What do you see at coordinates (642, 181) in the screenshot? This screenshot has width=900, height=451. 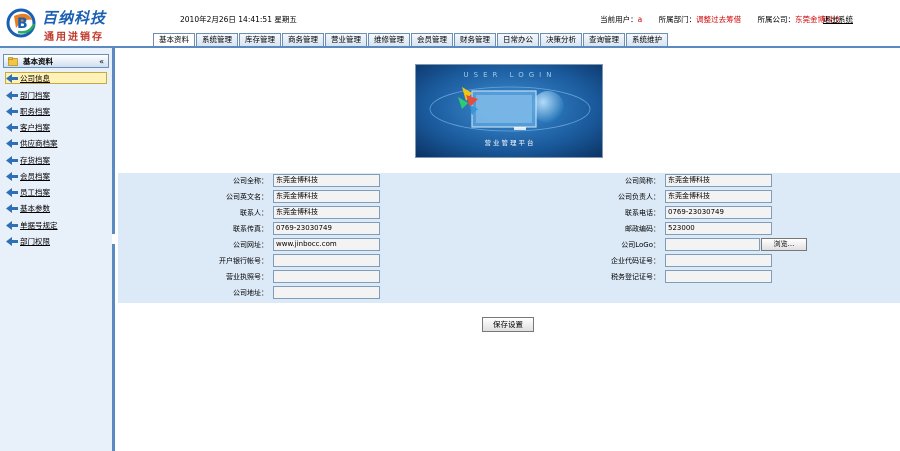 I see `company-short-name-label: 公司简称：` at bounding box center [642, 181].